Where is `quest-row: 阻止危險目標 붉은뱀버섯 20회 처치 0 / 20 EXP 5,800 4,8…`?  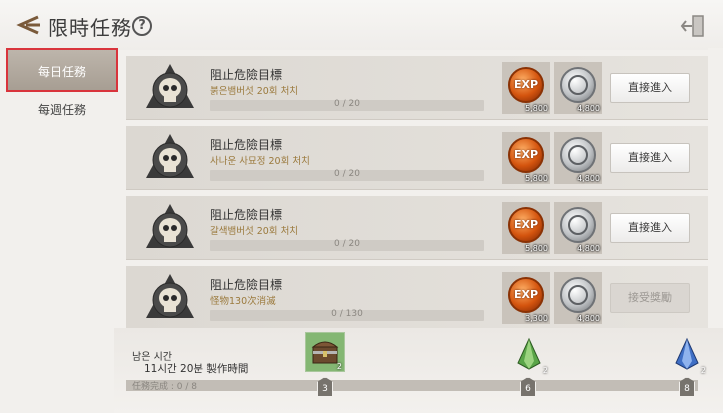 quest-row: 阻止危險目標 붉은뱀버섯 20회 처치 0 / 20 EXP 5,800 4,8… is located at coordinates (417, 88).